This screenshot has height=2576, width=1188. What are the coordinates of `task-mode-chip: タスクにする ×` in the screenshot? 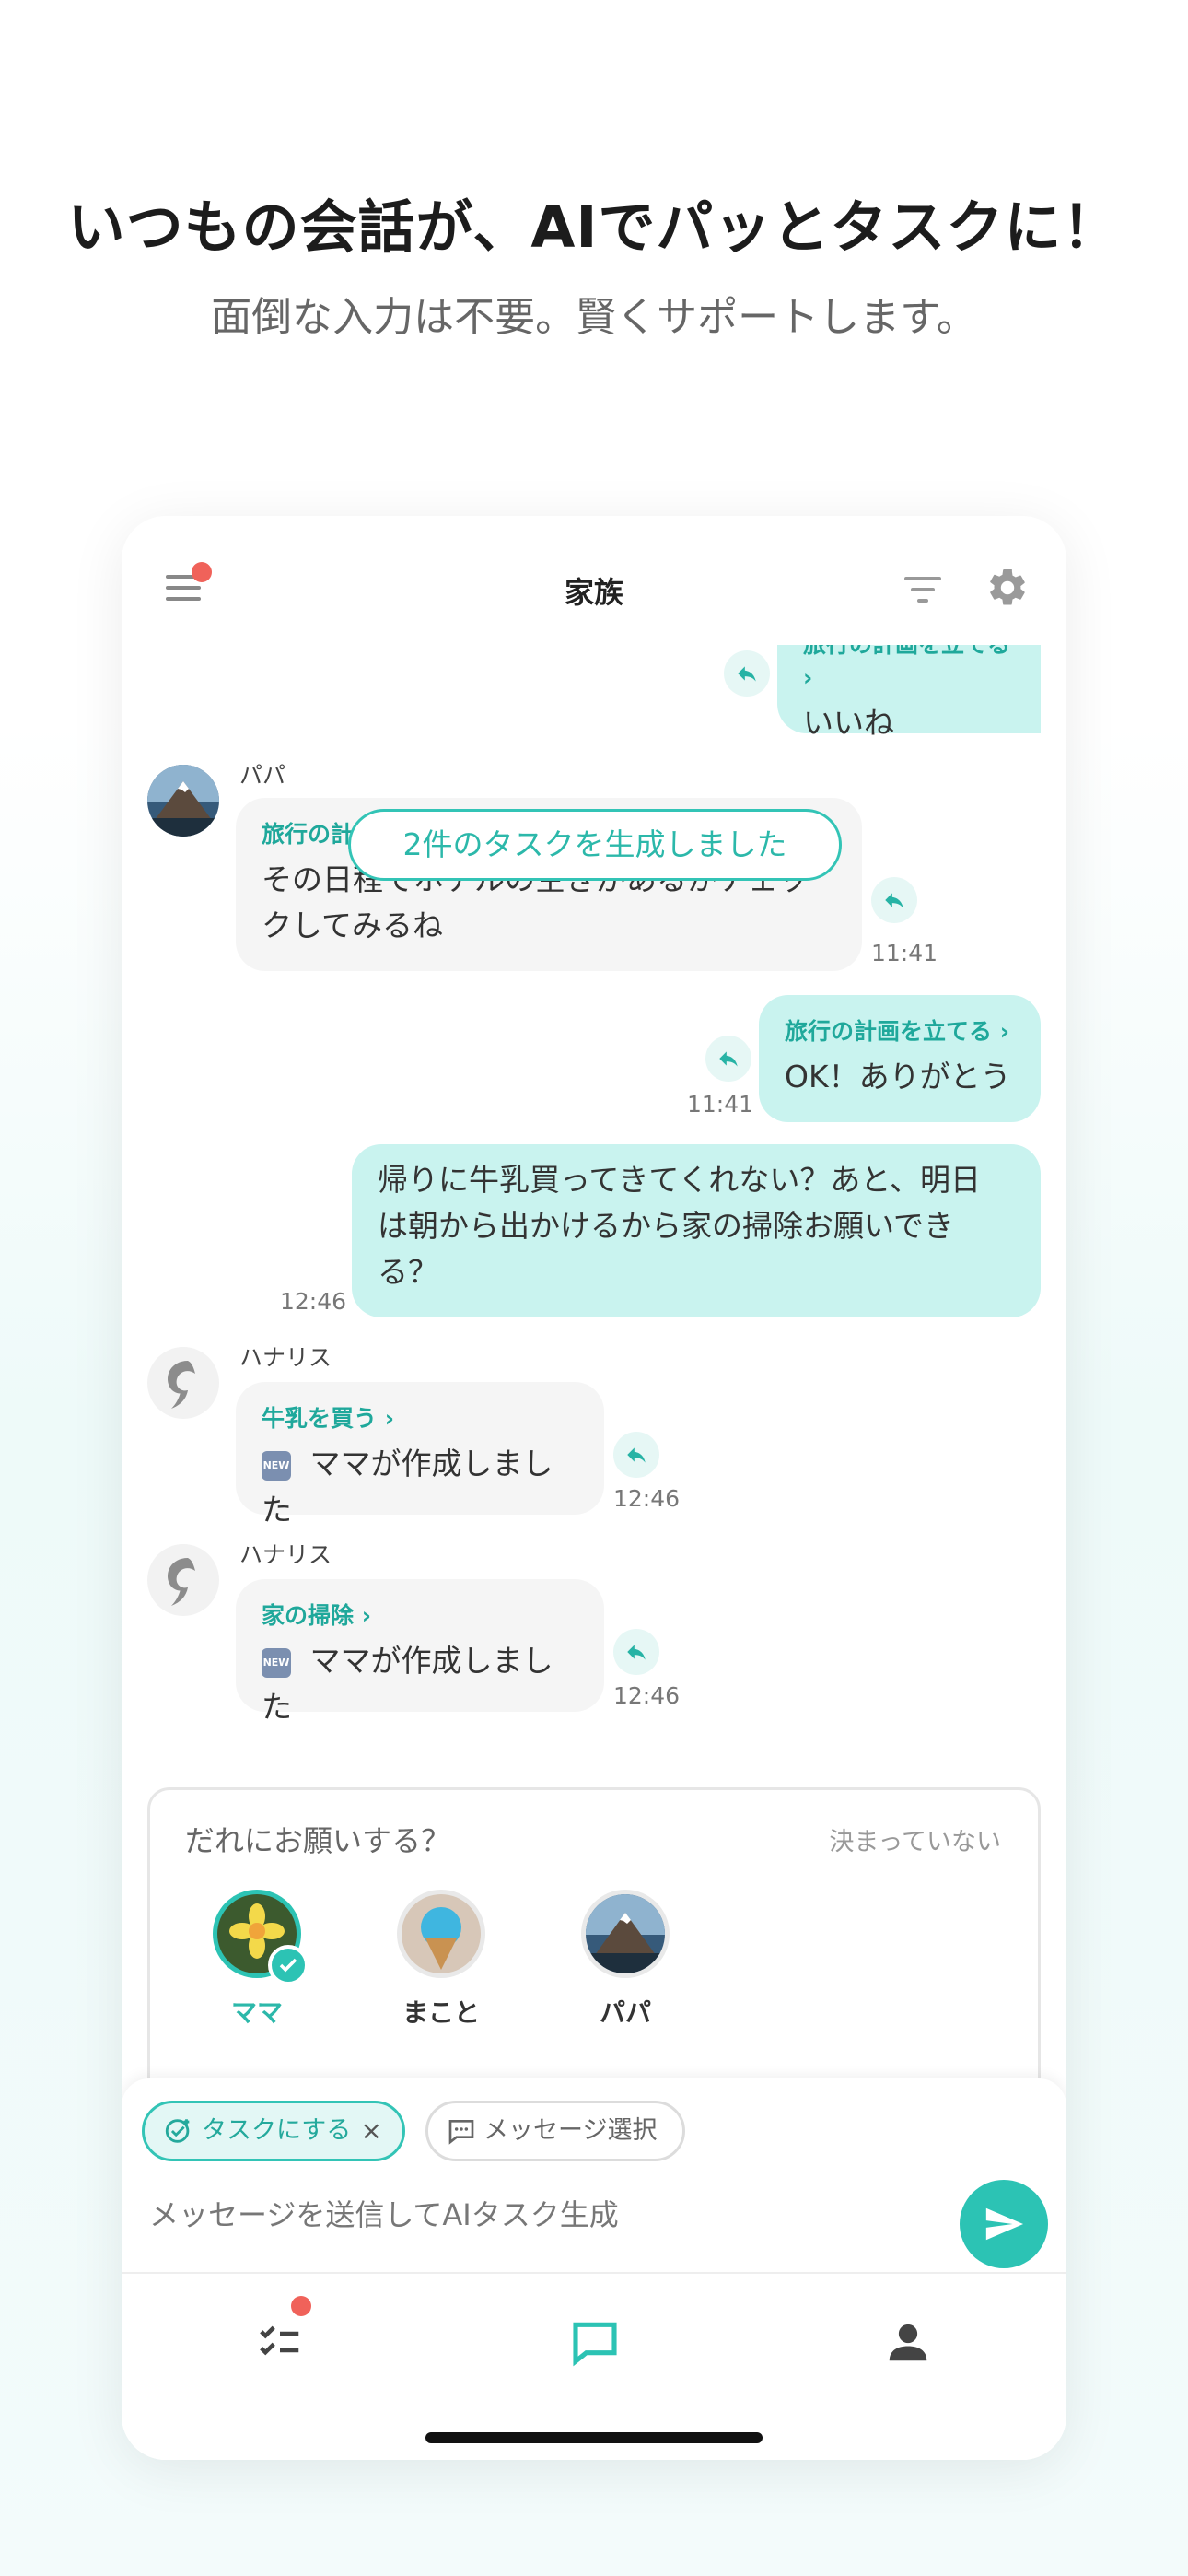 It's located at (273, 2131).